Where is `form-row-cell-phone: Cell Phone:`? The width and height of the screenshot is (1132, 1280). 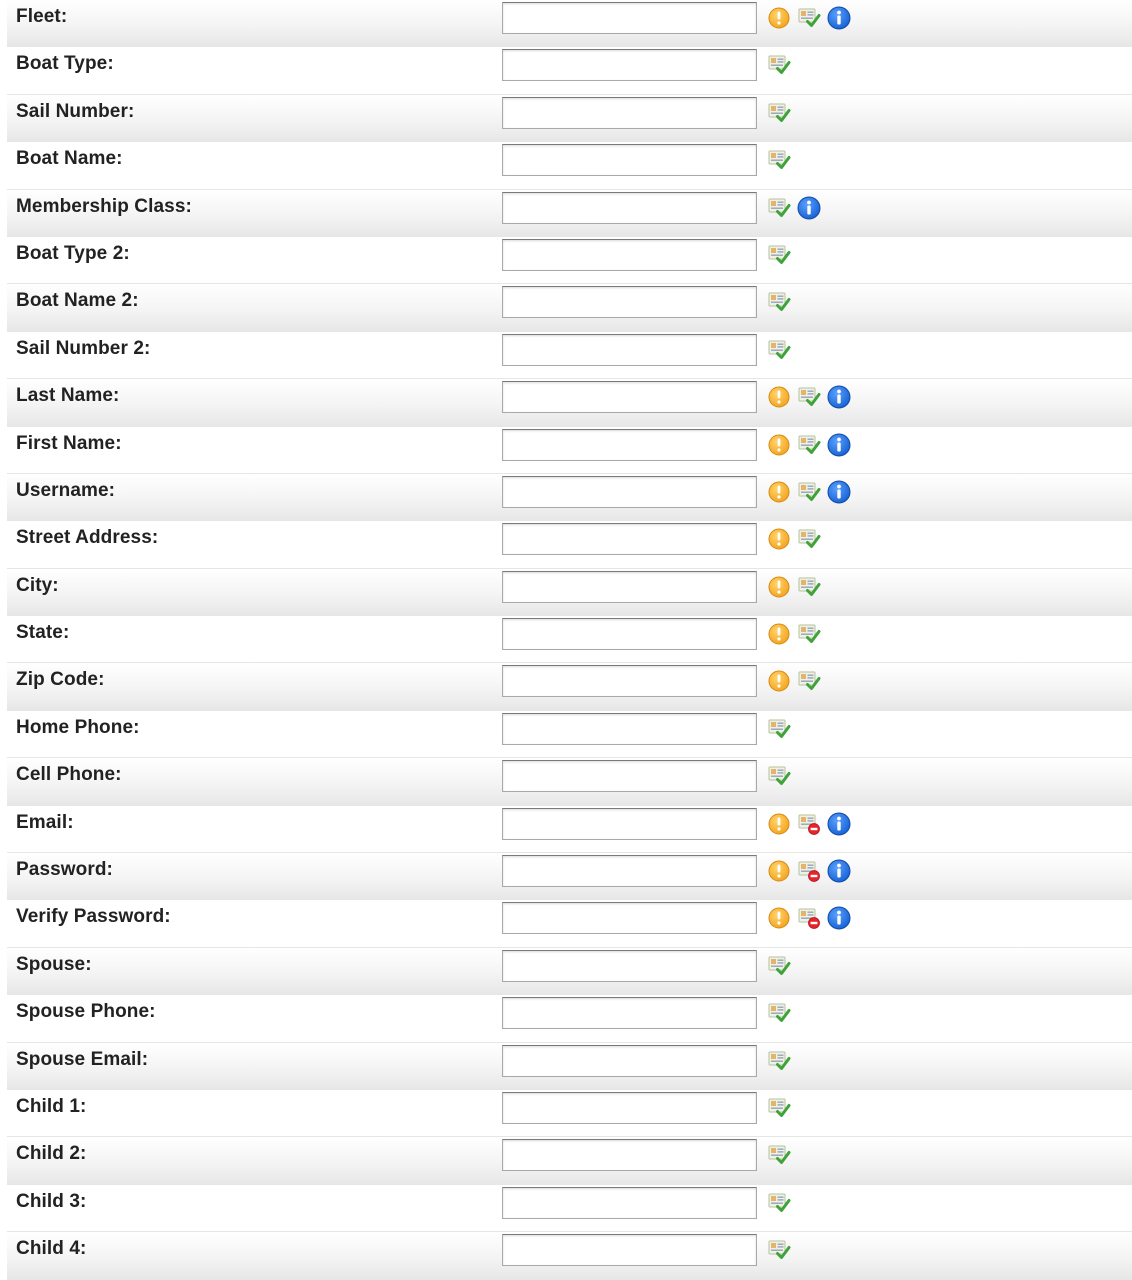
form-row-cell-phone: Cell Phone: is located at coordinates (569, 782).